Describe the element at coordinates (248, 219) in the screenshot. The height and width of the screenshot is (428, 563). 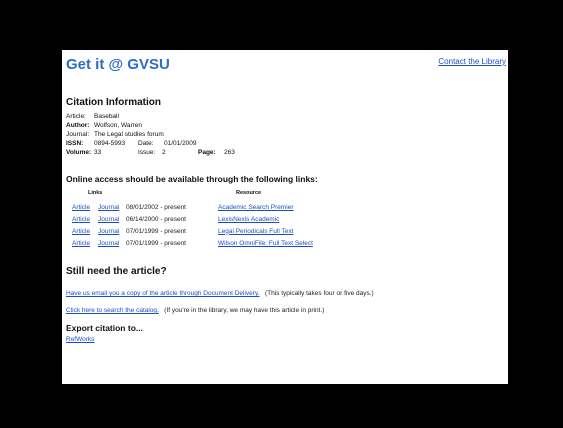
I see `resource-link: LexisNexis Academic` at that location.